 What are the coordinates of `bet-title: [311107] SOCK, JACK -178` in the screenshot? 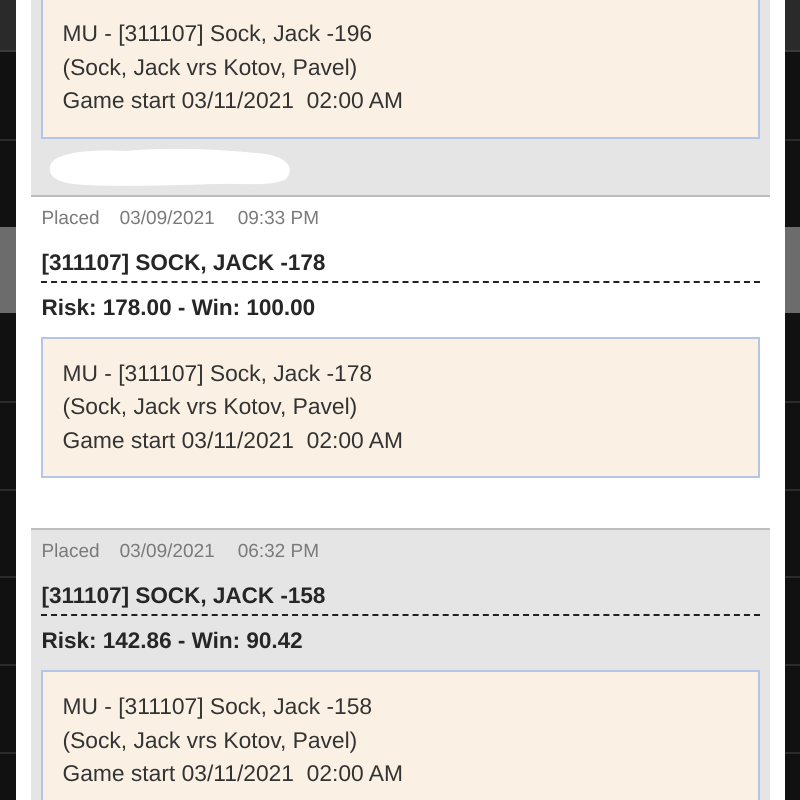 It's located at (184, 262).